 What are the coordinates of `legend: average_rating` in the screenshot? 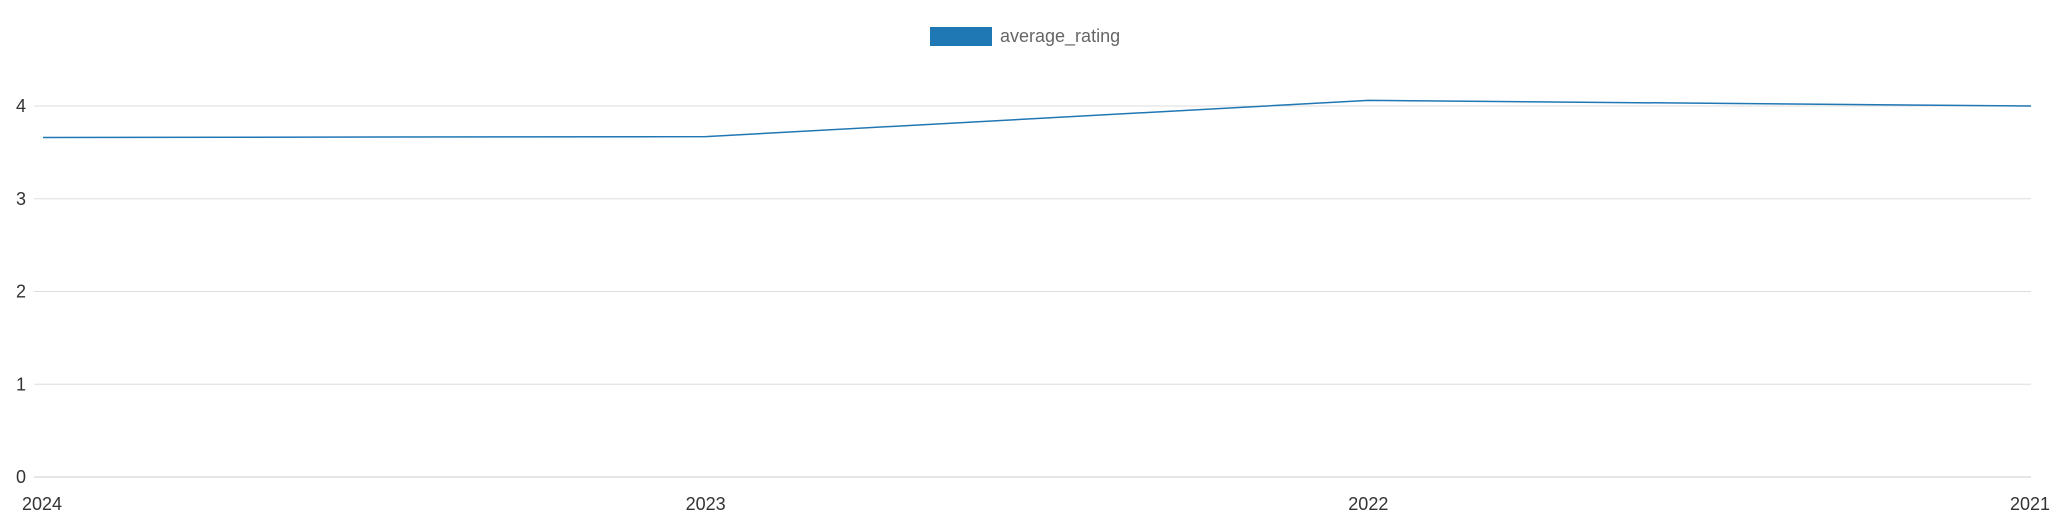 It's located at (1025, 36).